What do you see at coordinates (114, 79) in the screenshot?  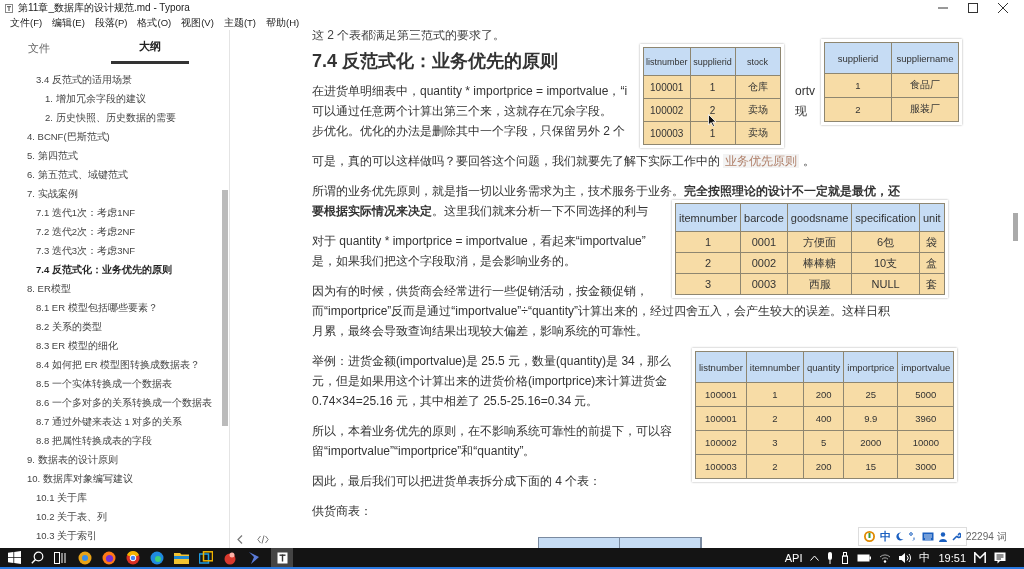 I see `outline-item: 3.4 反范式的适用场景` at bounding box center [114, 79].